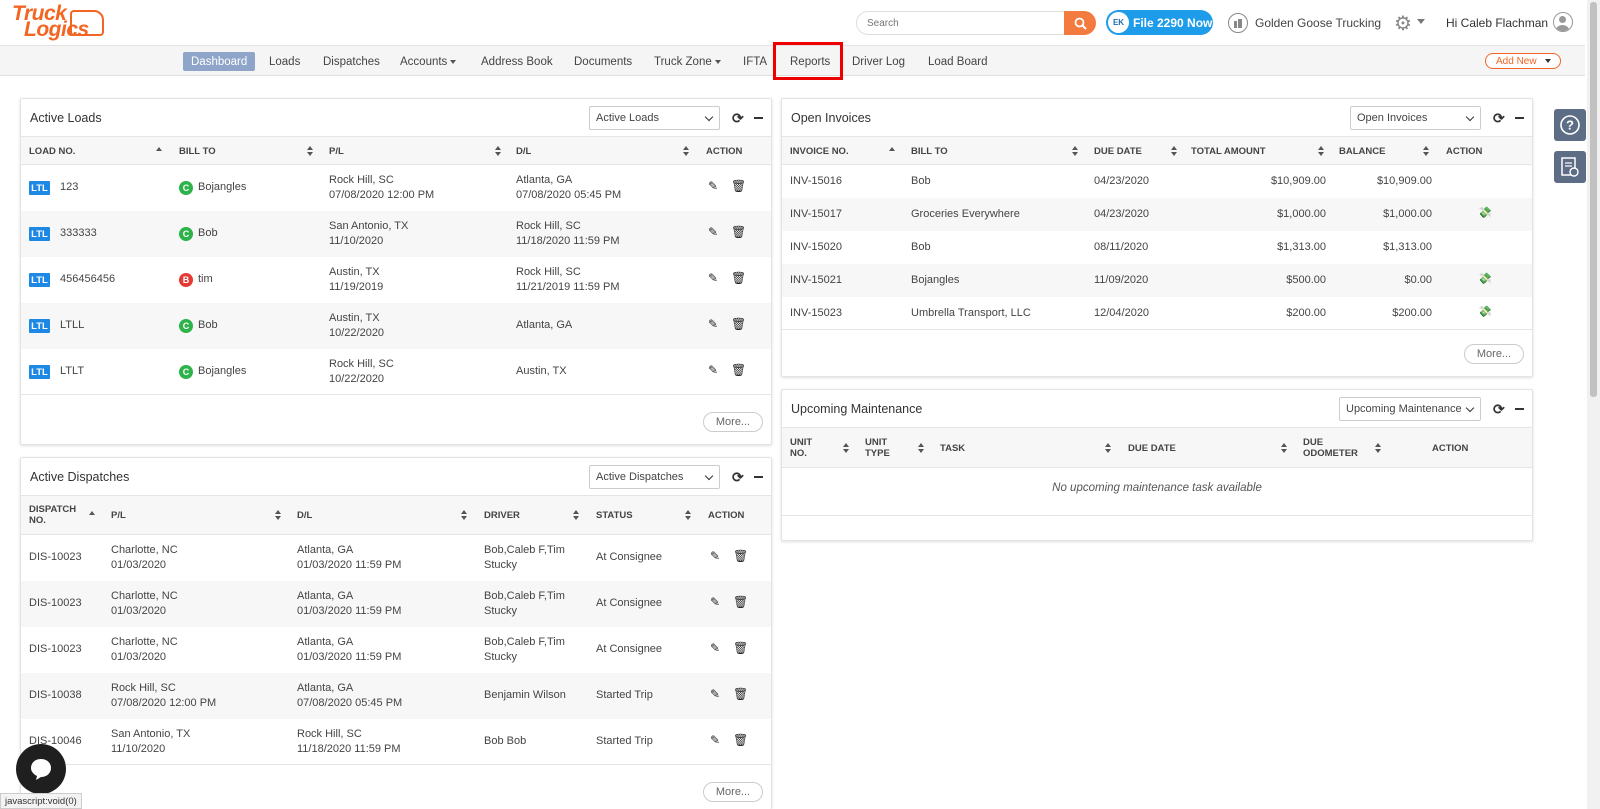  Describe the element at coordinates (1570, 167) in the screenshot. I see `report-button` at that location.